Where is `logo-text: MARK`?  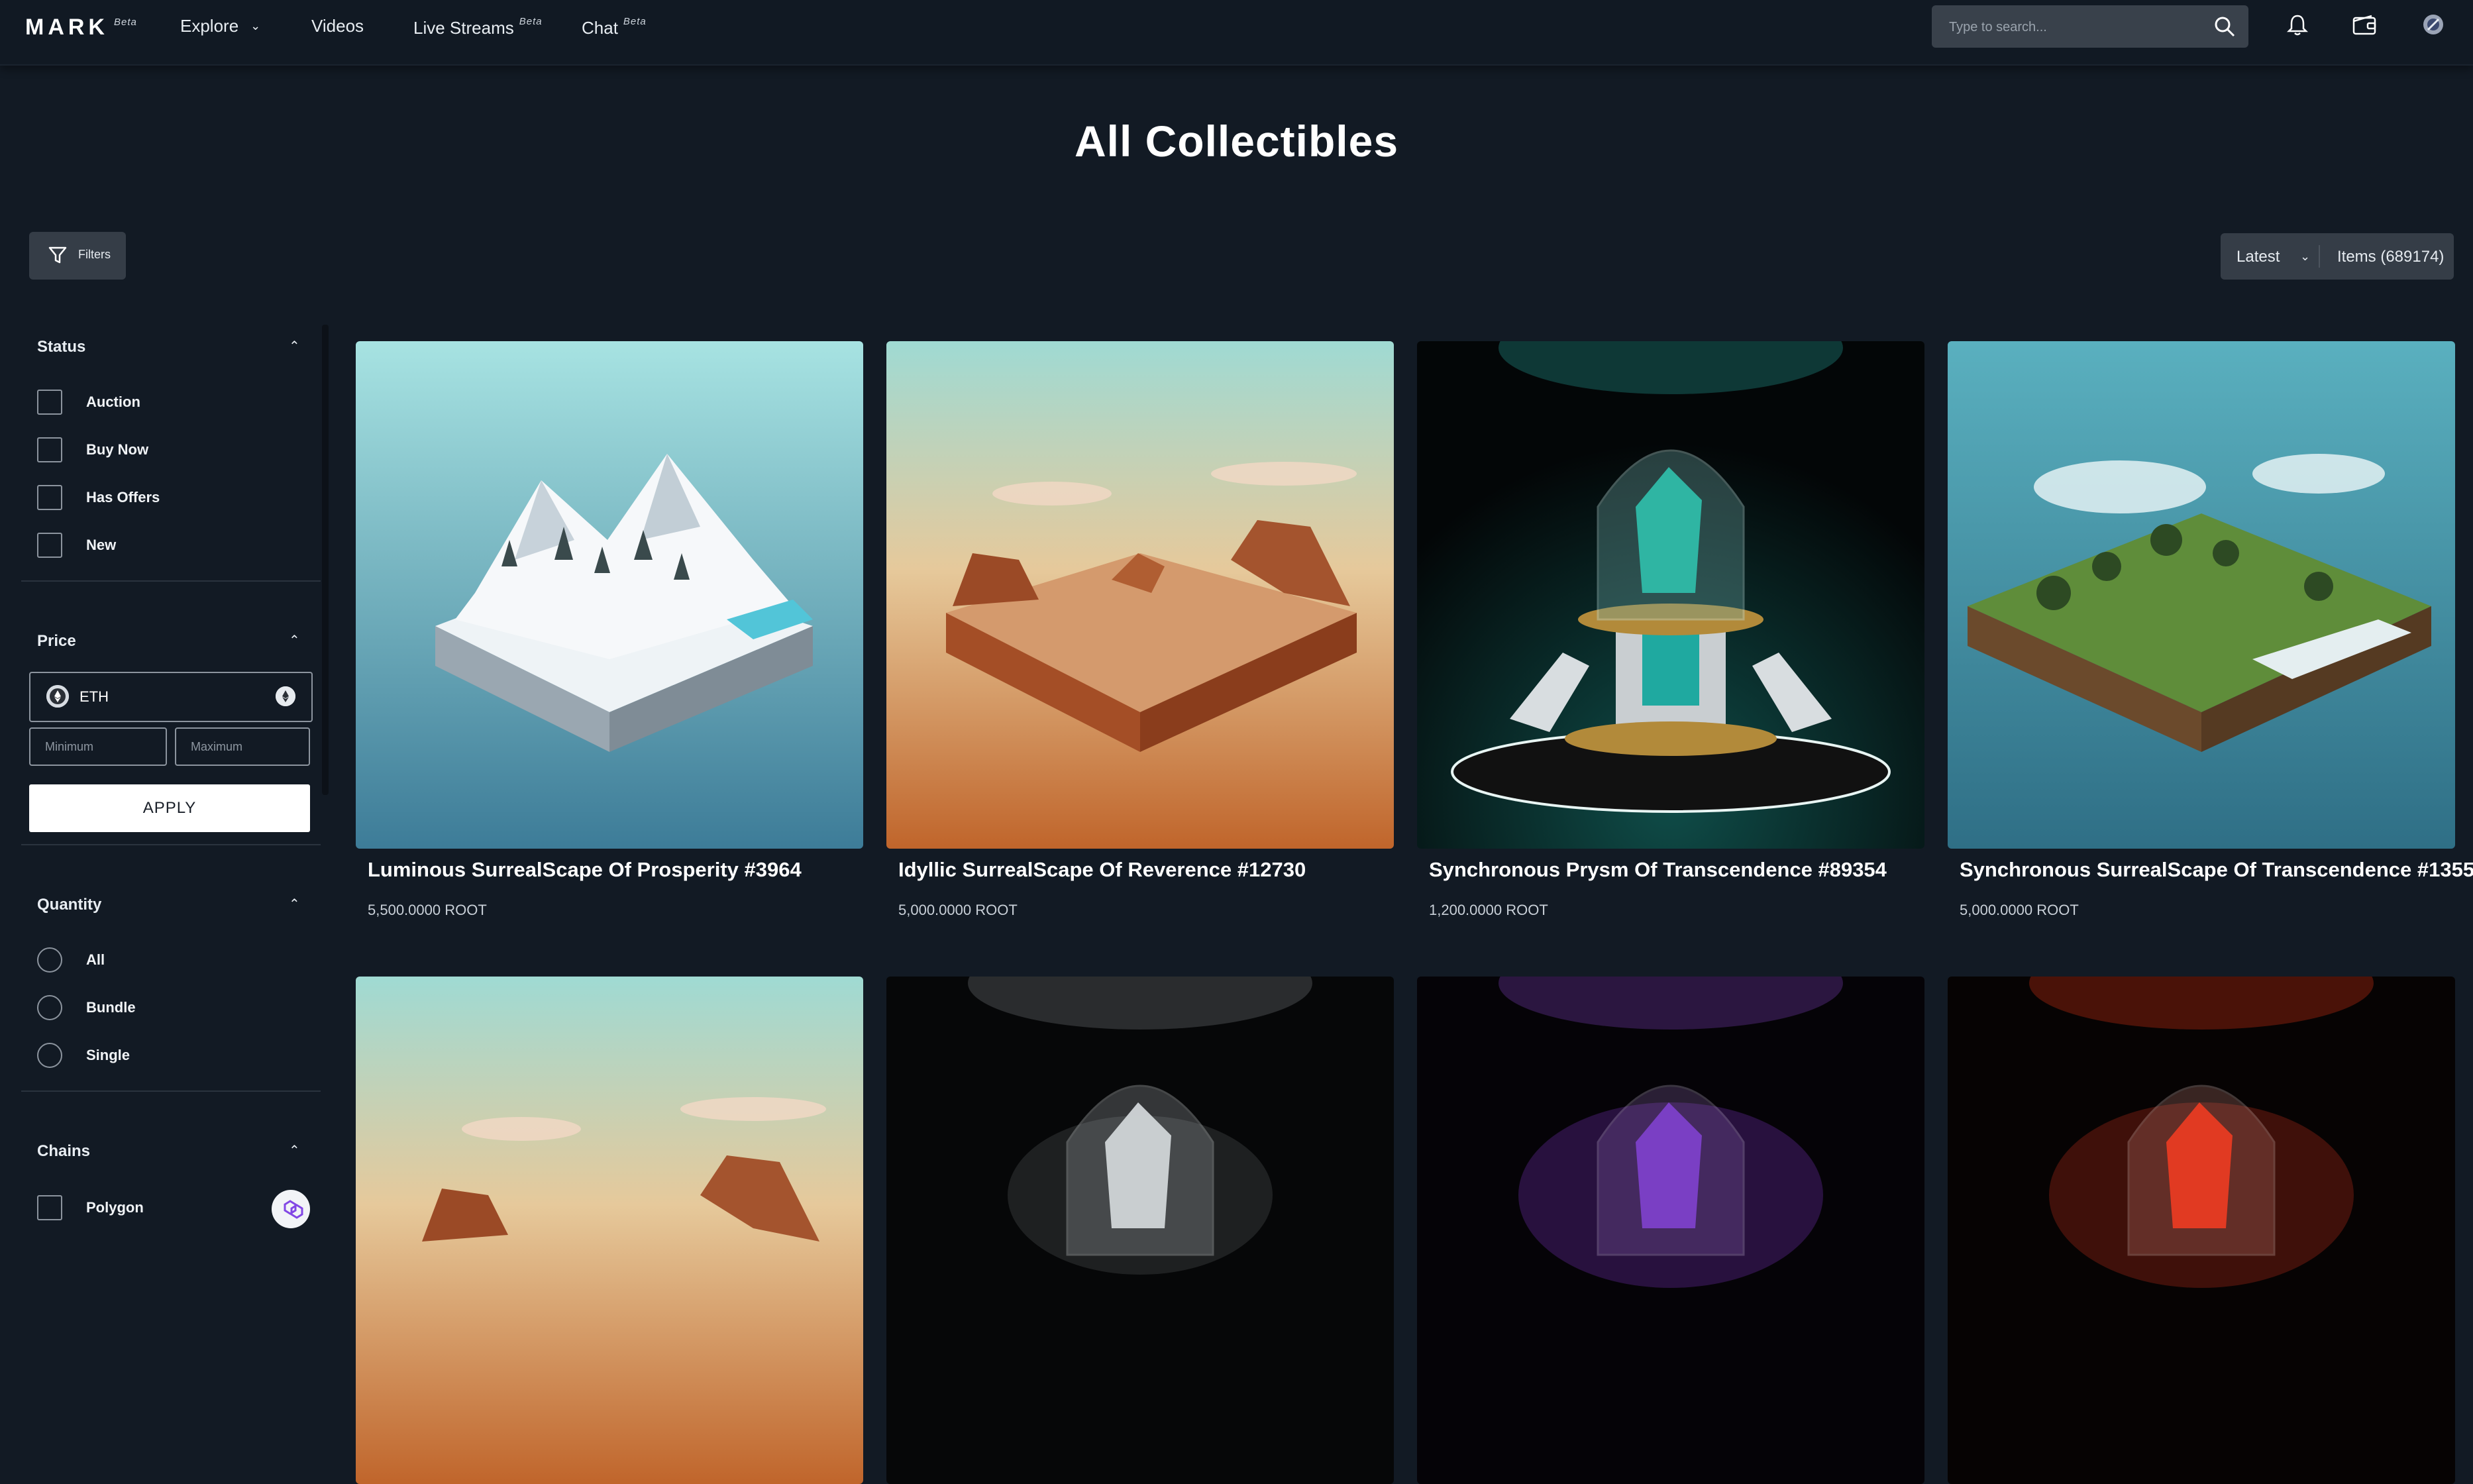 logo-text: MARK is located at coordinates (67, 27).